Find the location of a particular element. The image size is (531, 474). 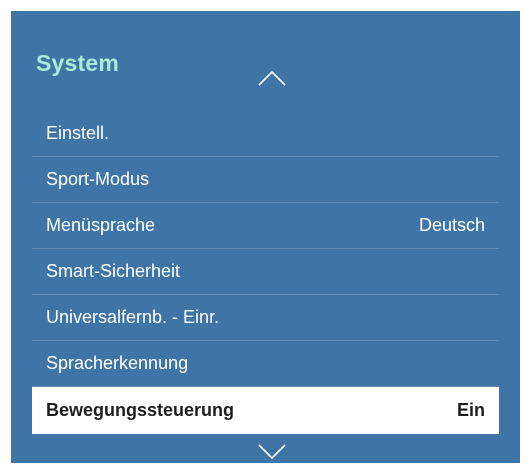

menu-item-label: Smart-Sicherheit is located at coordinates (113, 271).